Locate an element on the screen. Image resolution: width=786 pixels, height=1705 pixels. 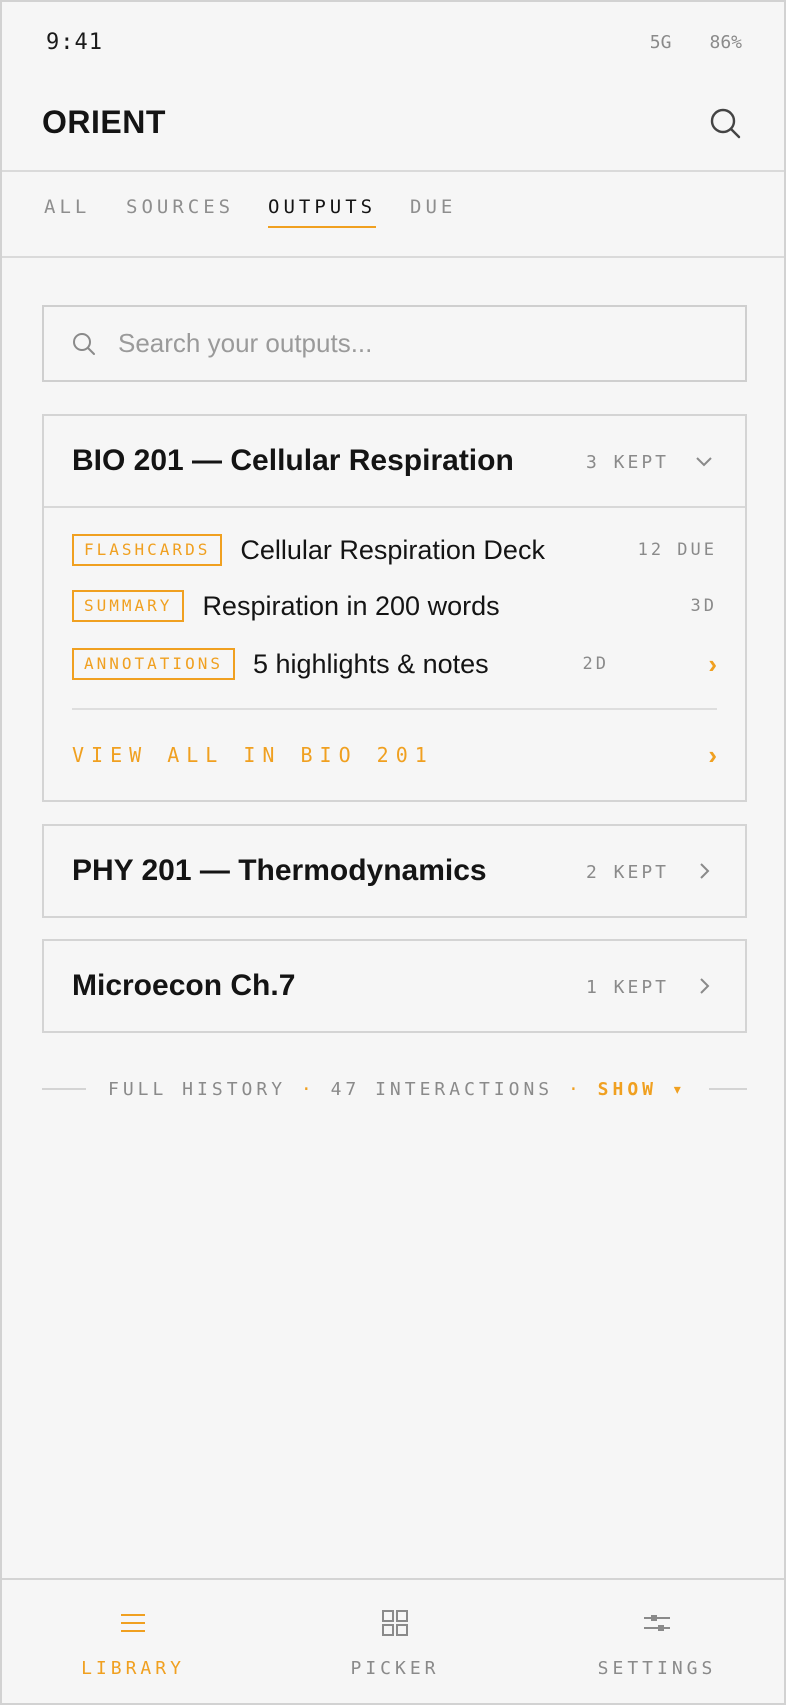
tab-sources: SOURCES is located at coordinates (180, 211).